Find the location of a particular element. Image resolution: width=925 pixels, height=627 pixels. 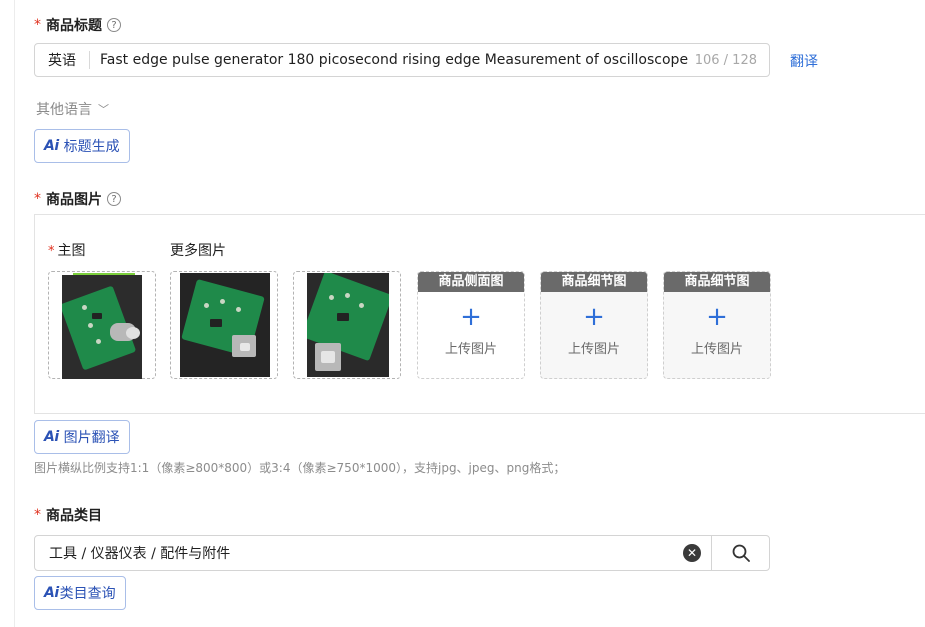

images-field-label: * 商品图片 ? is located at coordinates (77, 199).